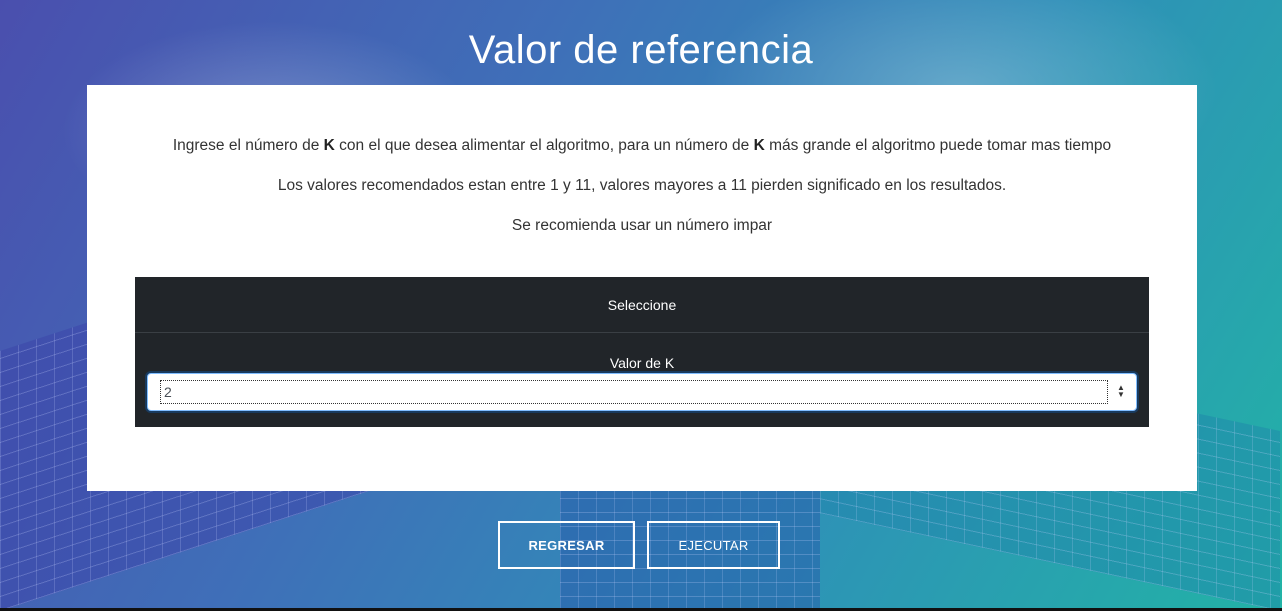 The width and height of the screenshot is (1282, 611). I want to click on back-button: REGRESAR, so click(566, 545).